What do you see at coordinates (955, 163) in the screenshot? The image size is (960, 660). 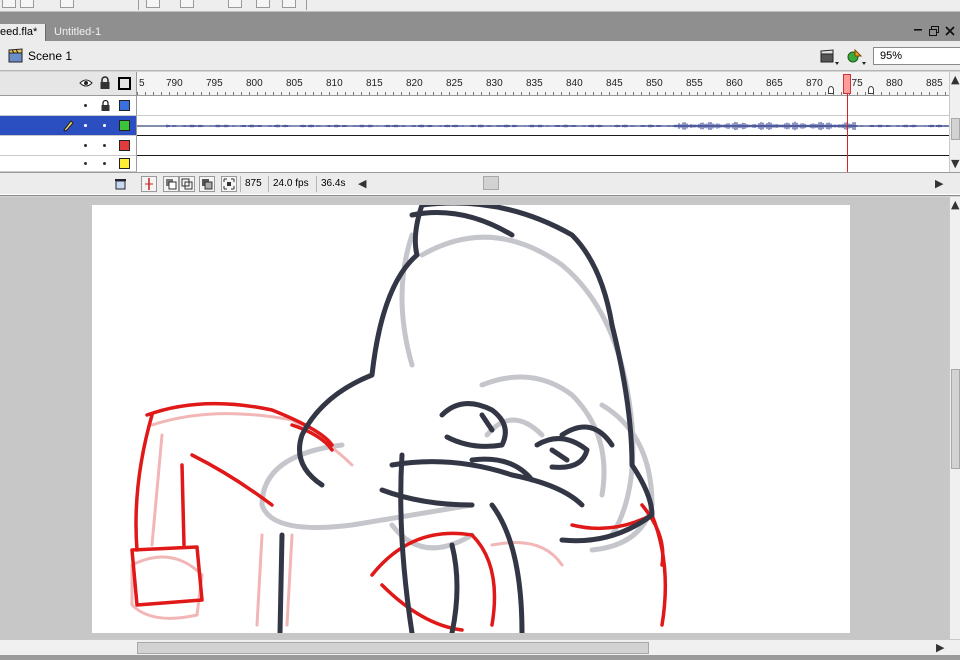 I see `scroll-down-arrow: ▼` at bounding box center [955, 163].